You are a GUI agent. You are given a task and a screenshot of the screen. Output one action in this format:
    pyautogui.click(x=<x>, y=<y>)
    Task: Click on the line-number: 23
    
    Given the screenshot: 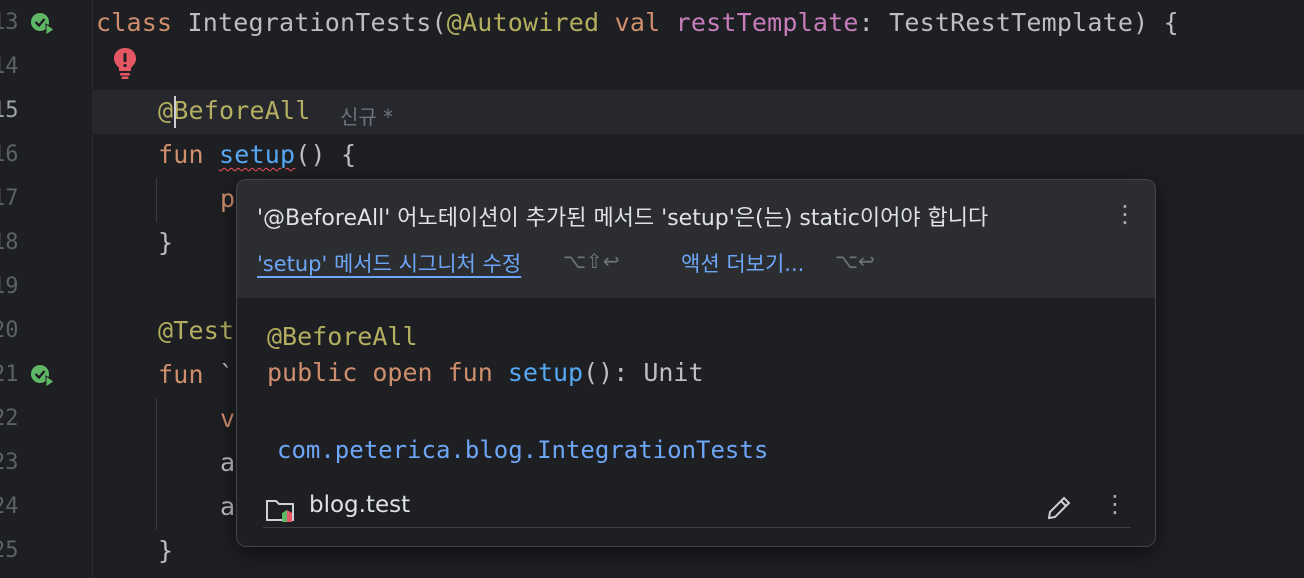 What is the action you would take?
    pyautogui.click(x=9, y=462)
    